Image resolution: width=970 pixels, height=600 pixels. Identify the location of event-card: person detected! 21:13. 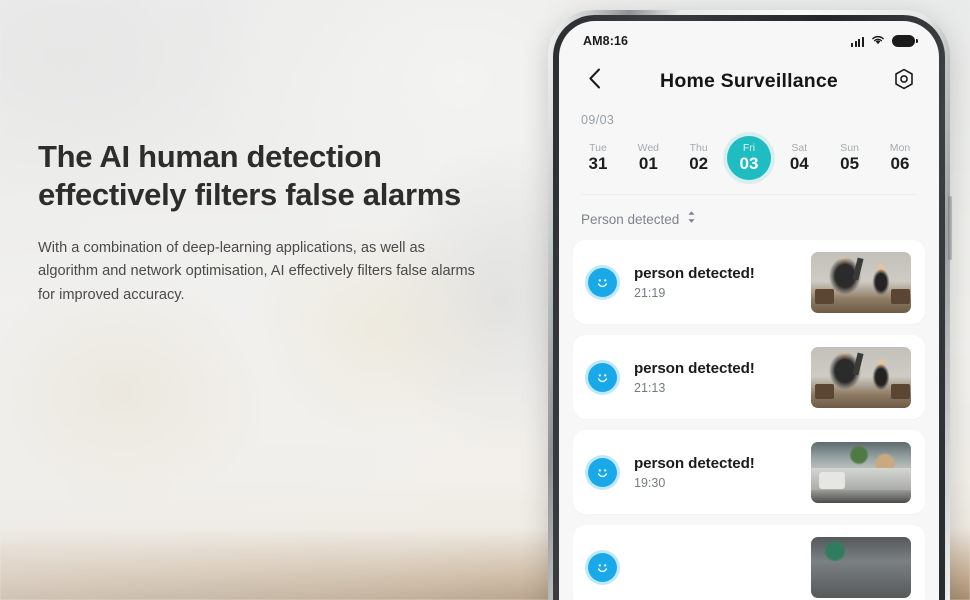
(749, 377).